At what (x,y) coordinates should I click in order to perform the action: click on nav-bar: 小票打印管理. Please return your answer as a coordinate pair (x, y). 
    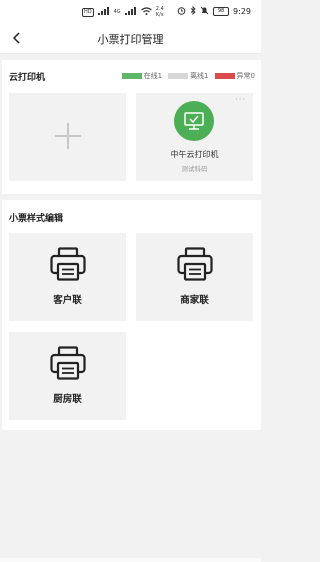
    Looking at the image, I should click on (130, 39).